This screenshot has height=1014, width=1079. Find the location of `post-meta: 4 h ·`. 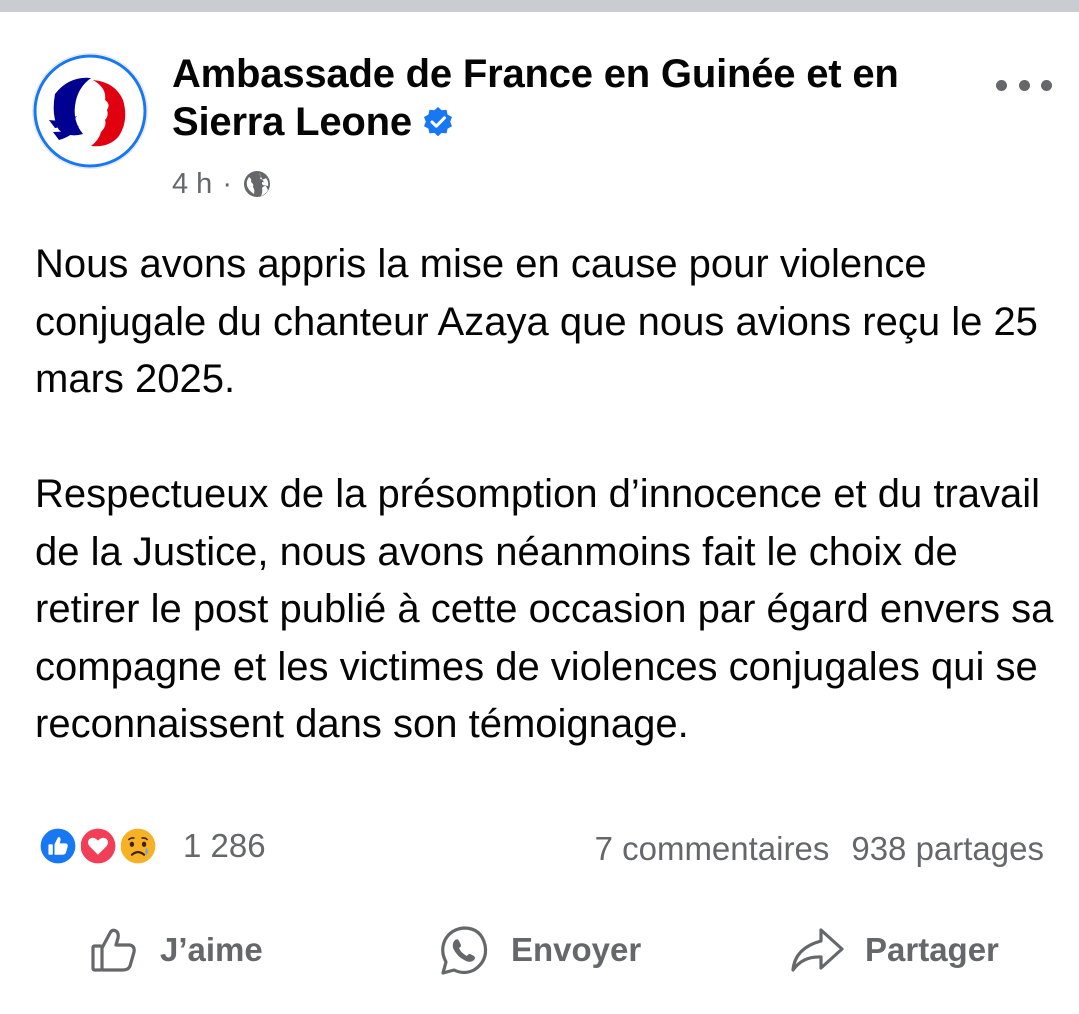

post-meta: 4 h · is located at coordinates (222, 184).